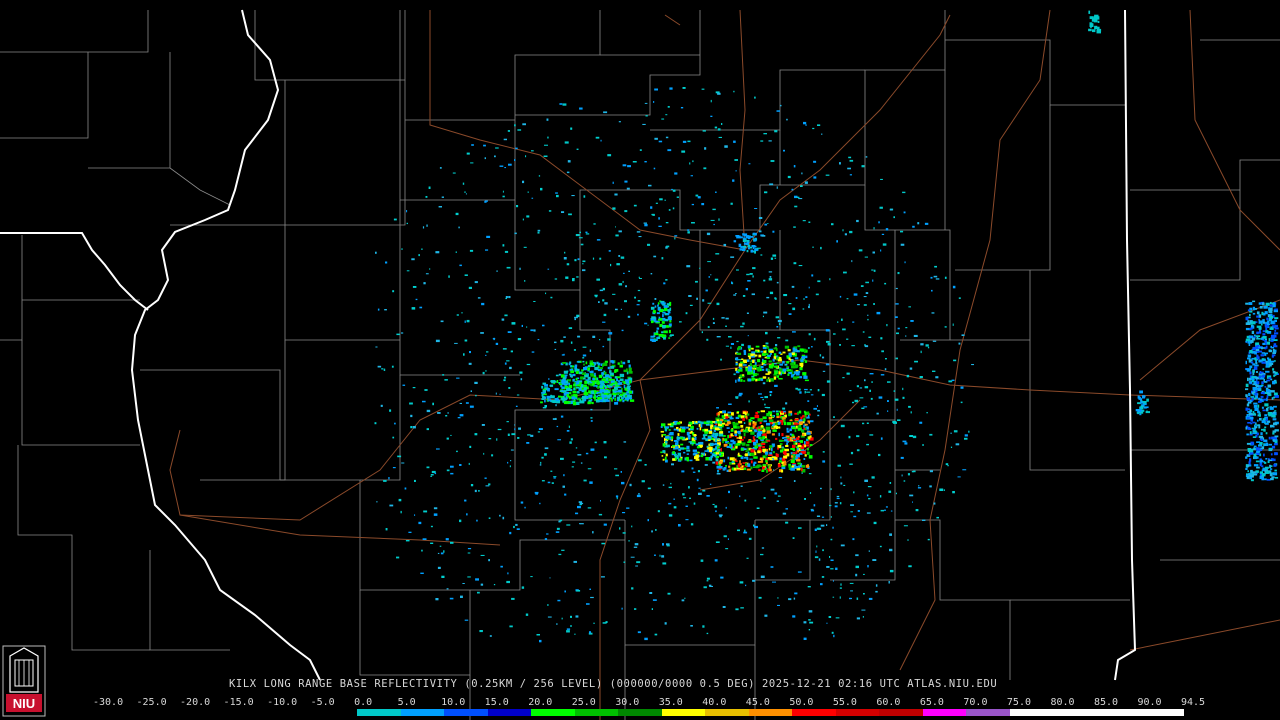 Image resolution: width=1280 pixels, height=720 pixels. What do you see at coordinates (801, 702) in the screenshot?
I see `colorbar-tick-label: 50.0` at bounding box center [801, 702].